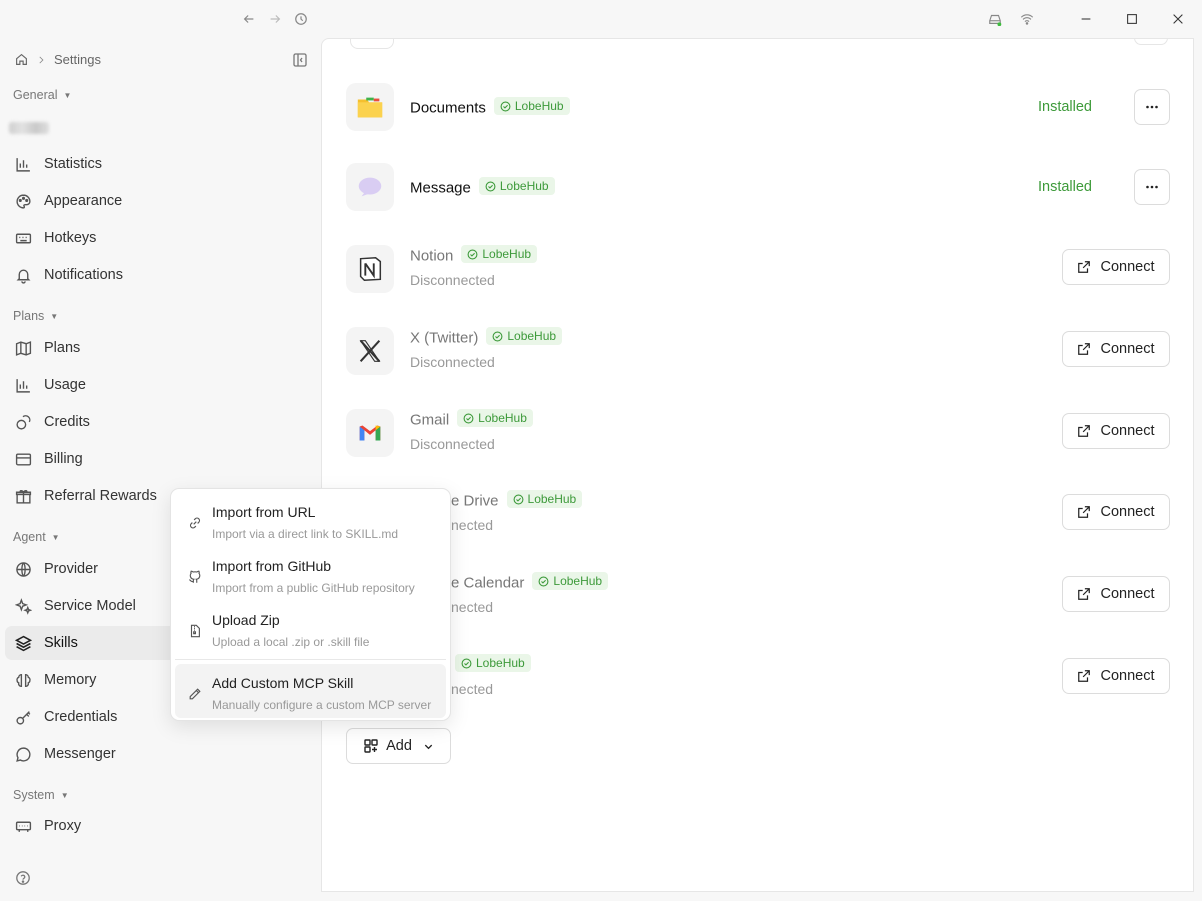  What do you see at coordinates (1027, 19) in the screenshot?
I see `wifi-icon` at bounding box center [1027, 19].